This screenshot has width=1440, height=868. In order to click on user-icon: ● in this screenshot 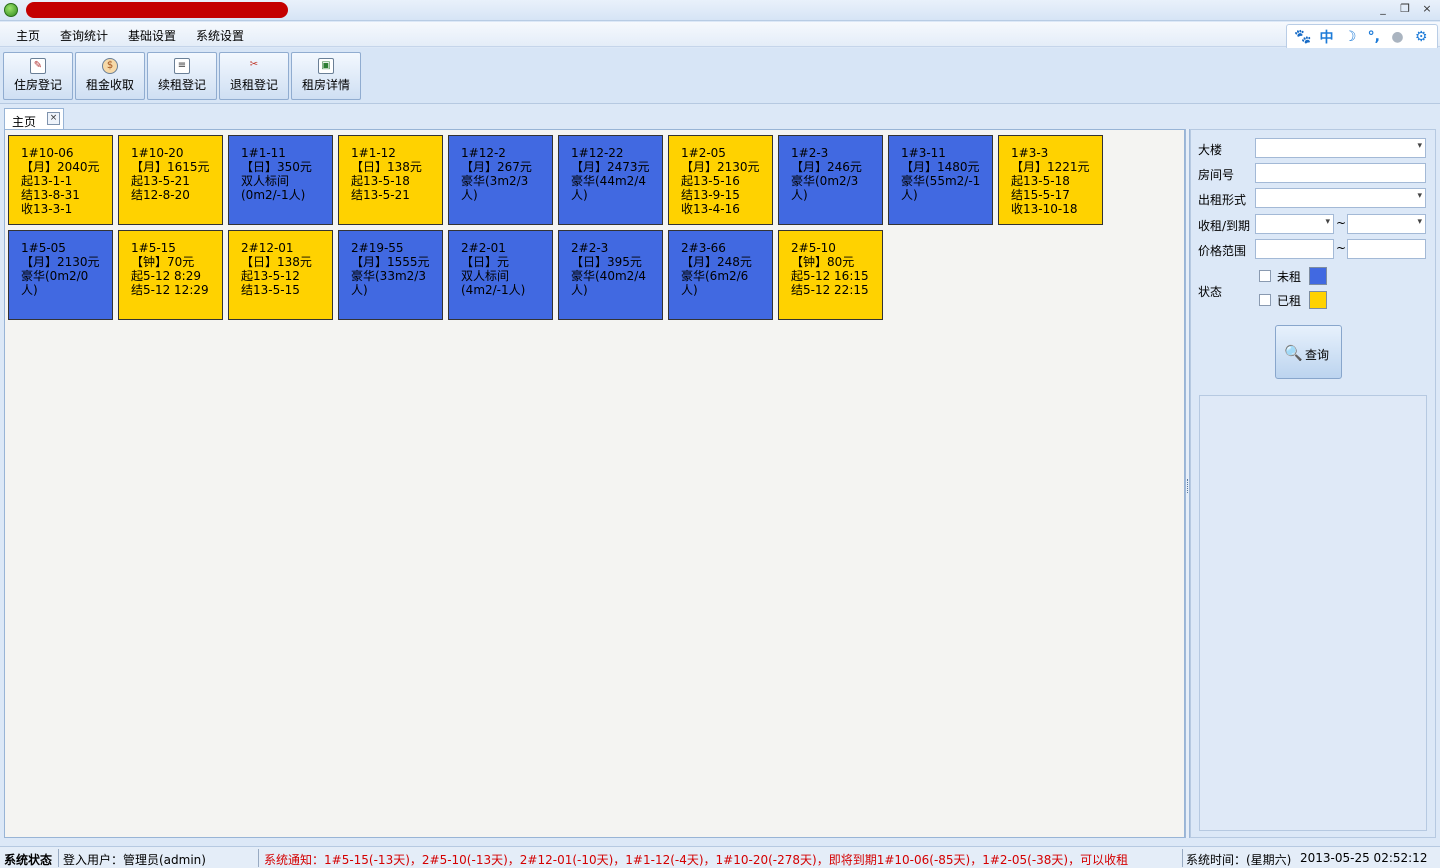, I will do `click(1397, 37)`.